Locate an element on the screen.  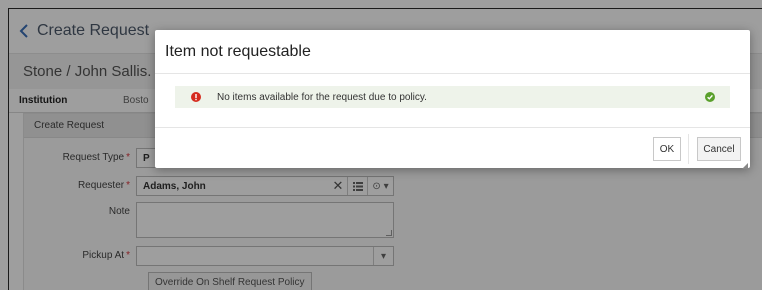
check-circle-icon is located at coordinates (710, 97).